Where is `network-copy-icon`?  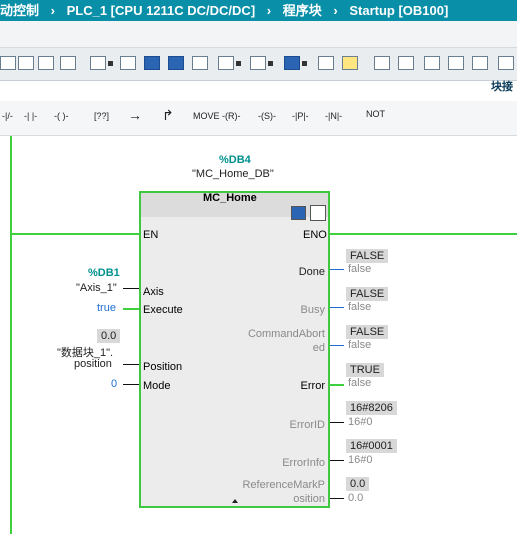 network-copy-icon is located at coordinates (46, 63).